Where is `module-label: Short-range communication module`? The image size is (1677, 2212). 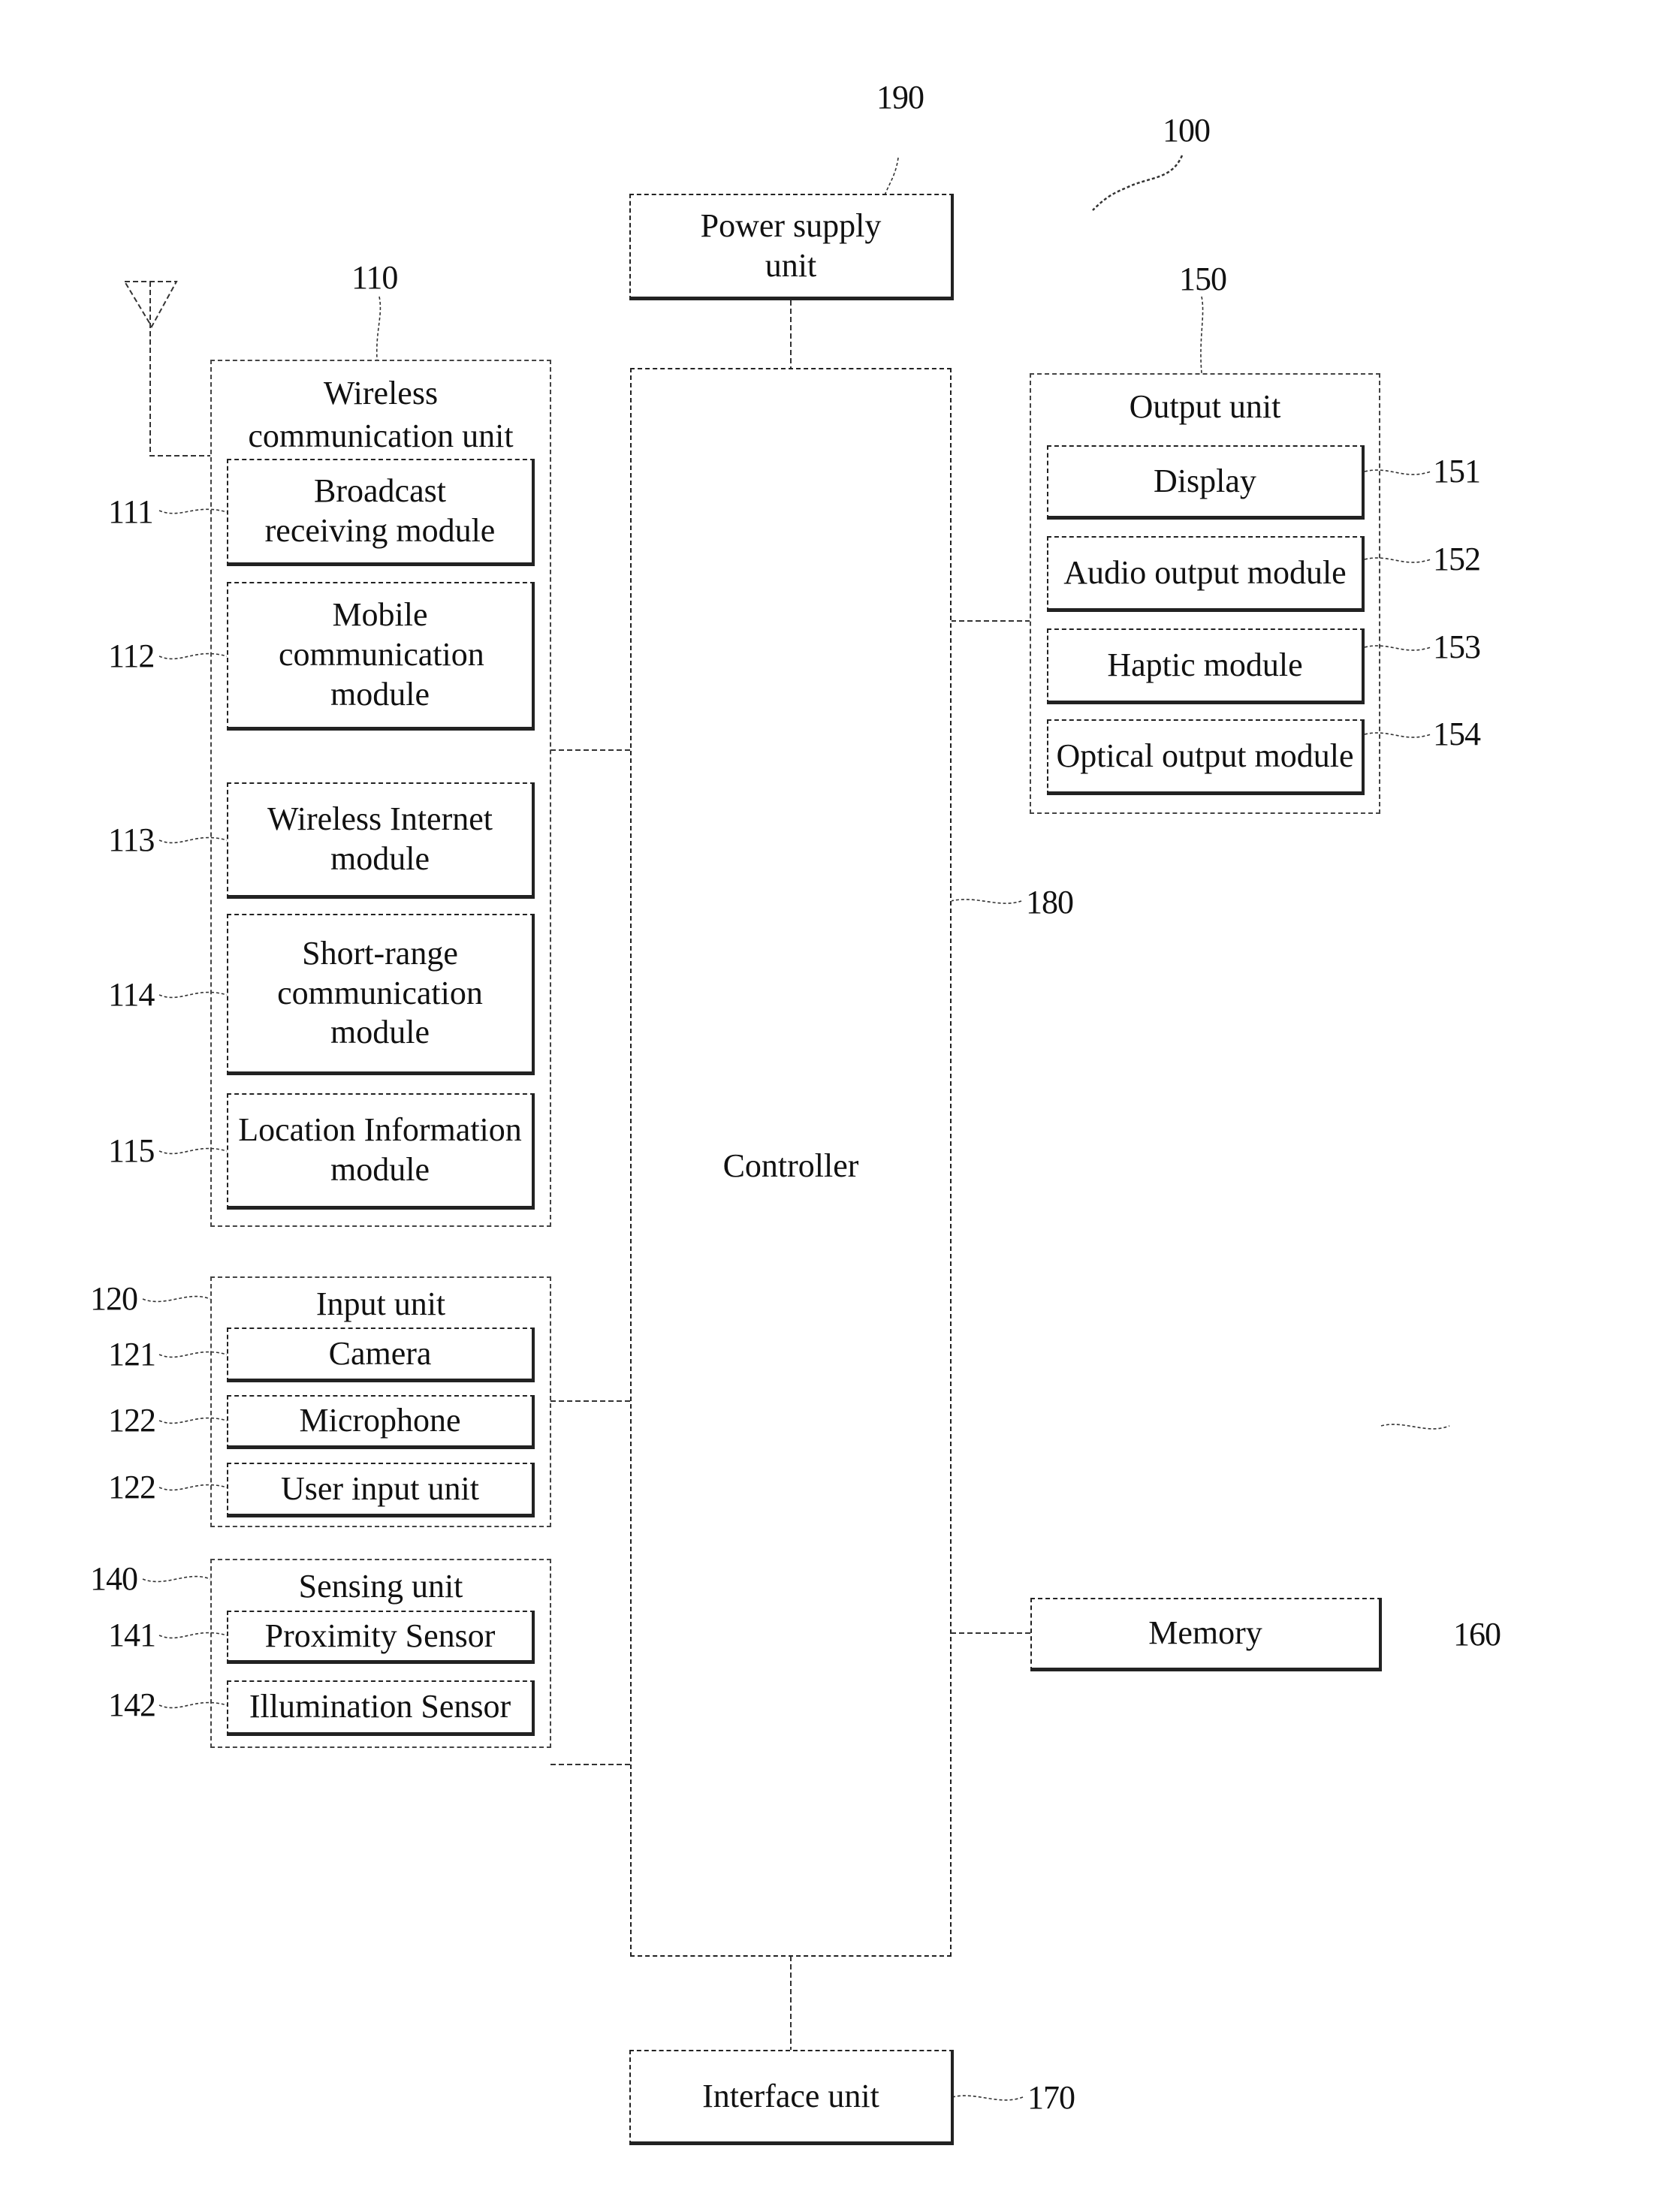 module-label: Short-range communication module is located at coordinates (380, 992).